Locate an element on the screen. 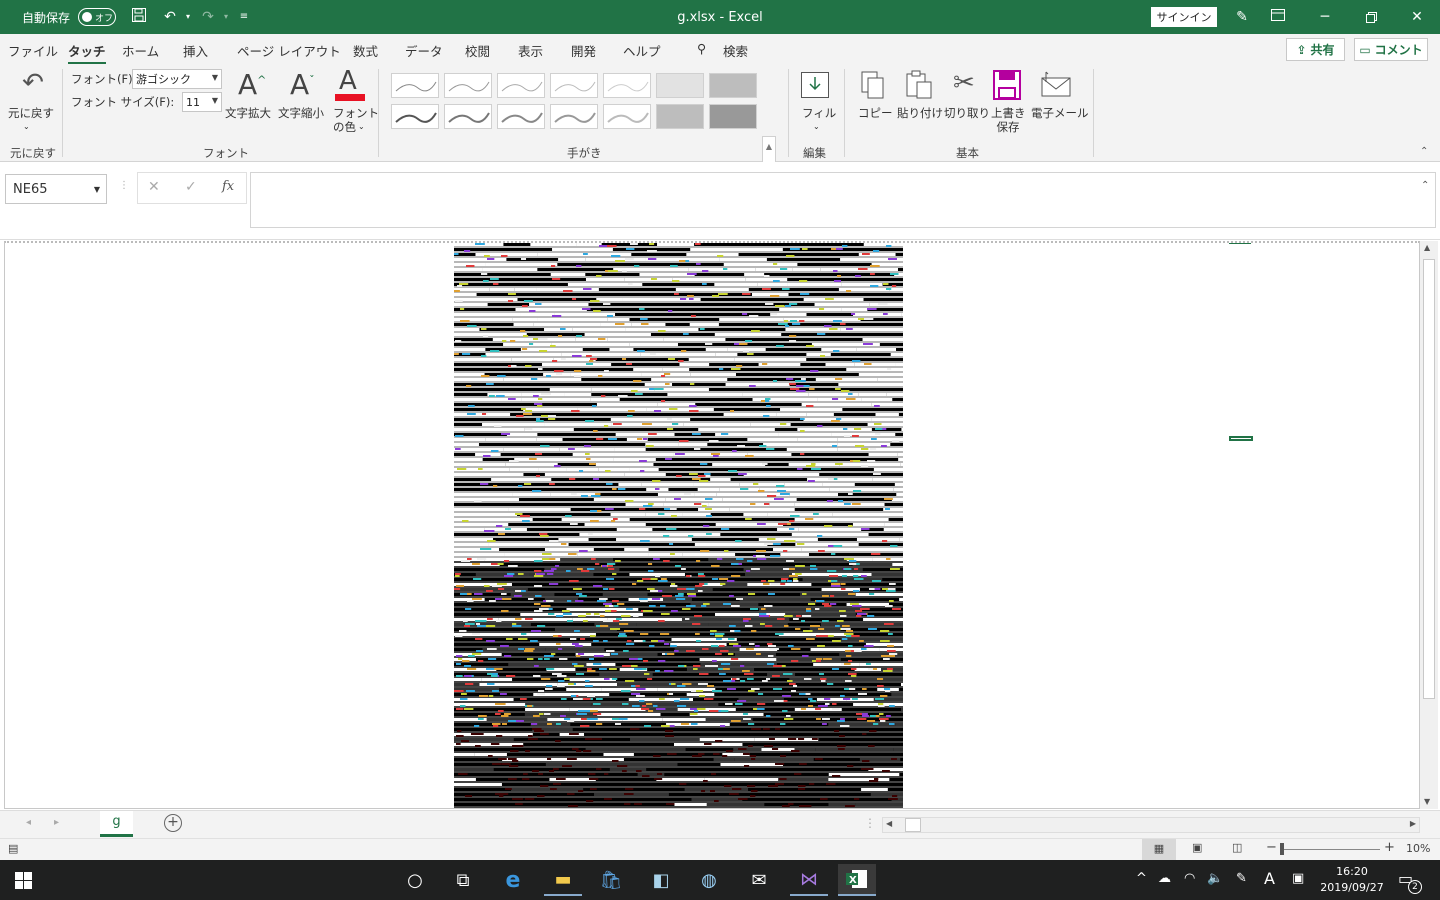  tab-touch: タッチ is located at coordinates (87, 53).